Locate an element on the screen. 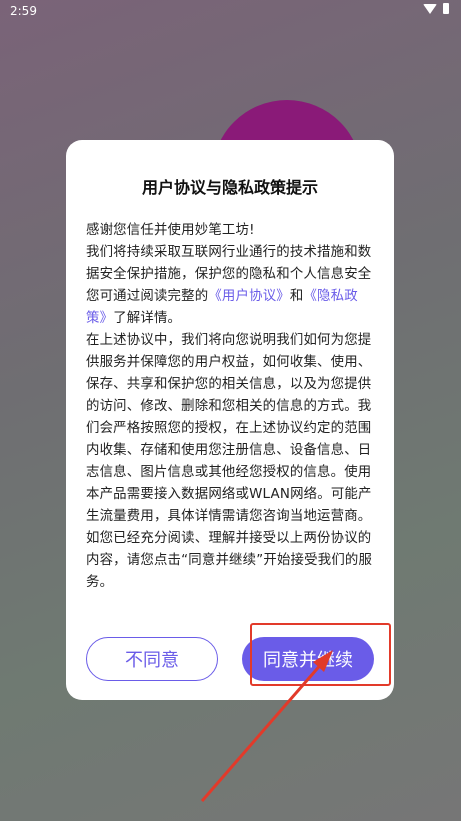 Image resolution: width=461 pixels, height=821 pixels. annotation-arrow is located at coordinates (266, 726).